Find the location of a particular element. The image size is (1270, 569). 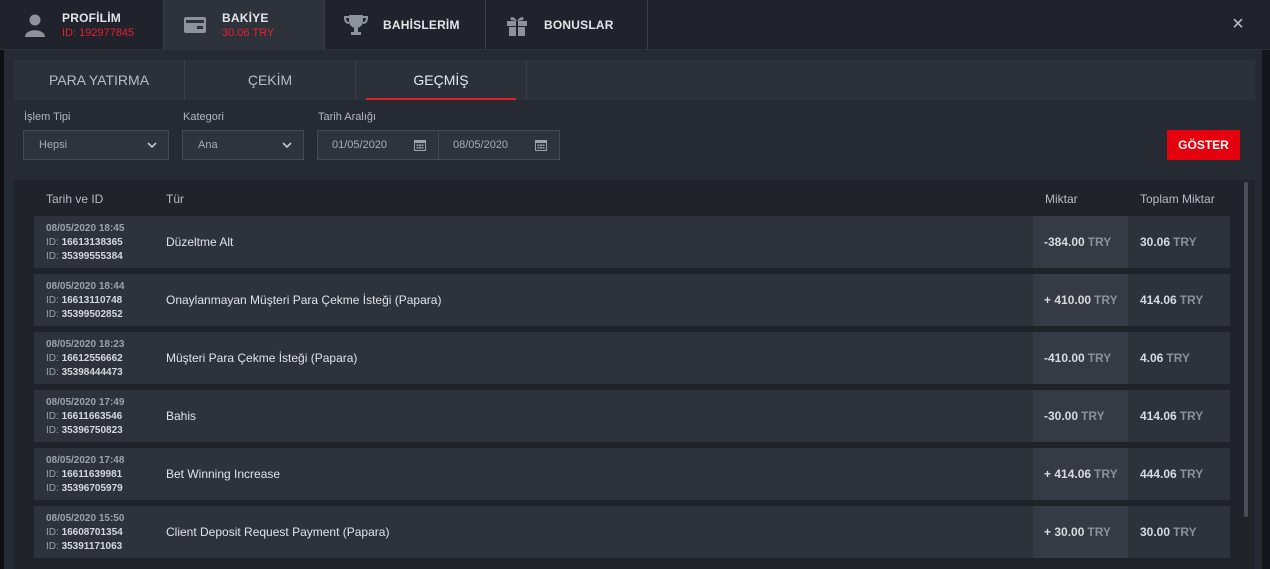

show-button: GÖSTER is located at coordinates (1203, 145).